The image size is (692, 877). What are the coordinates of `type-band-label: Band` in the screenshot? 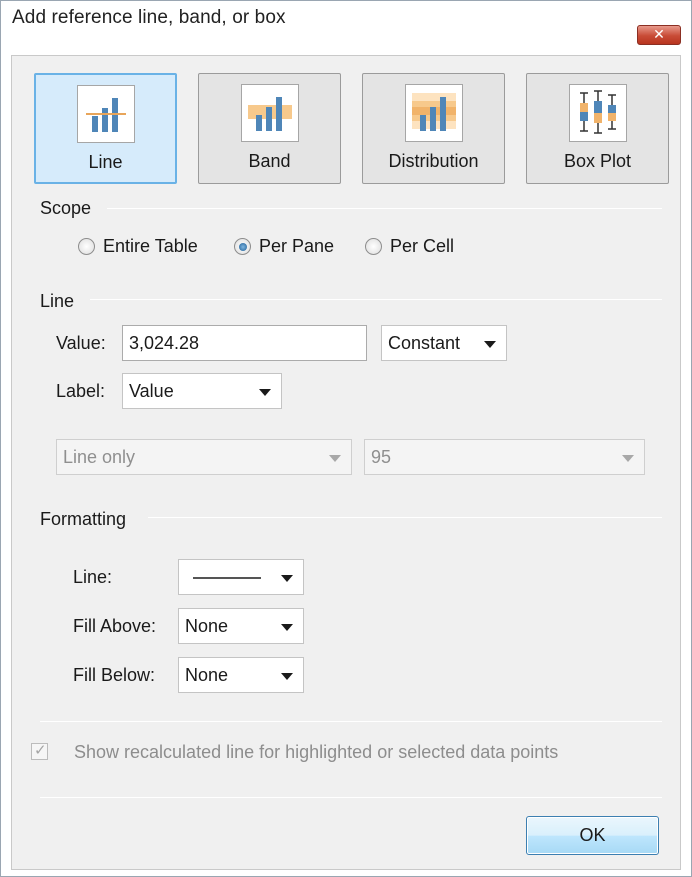 It's located at (269, 161).